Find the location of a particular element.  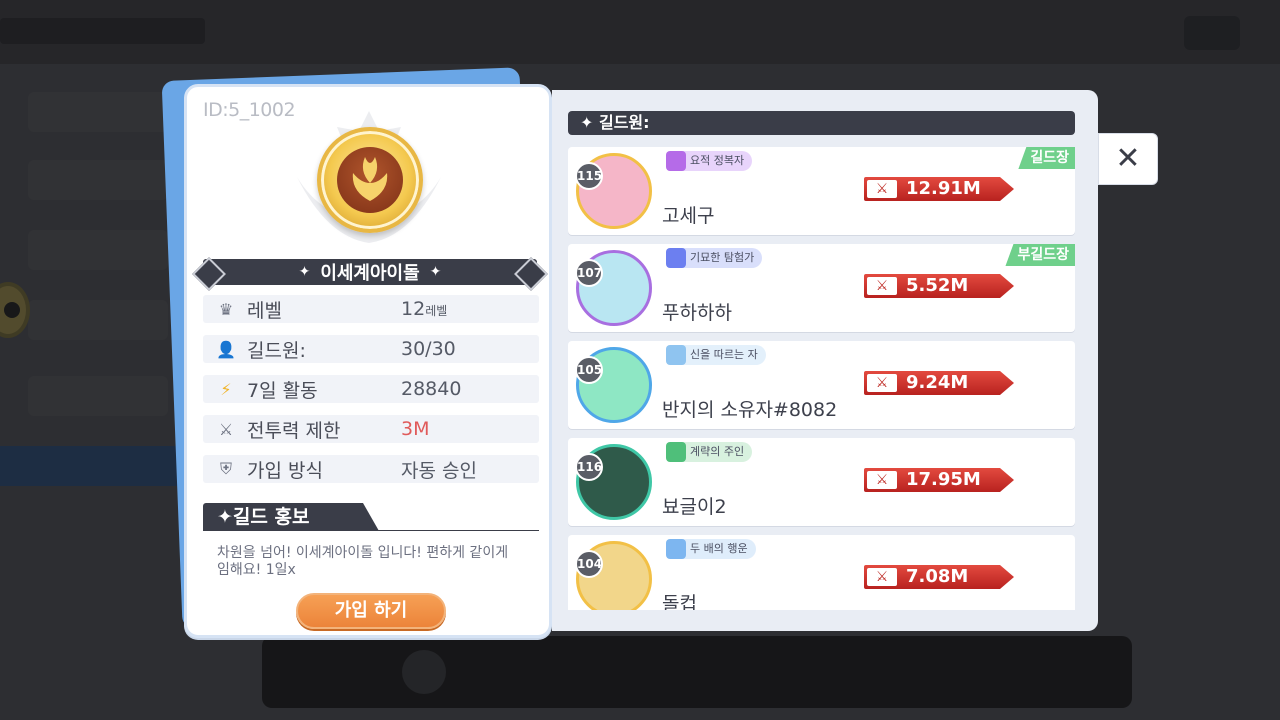

stat-row-activity: ⚡ 7일 활동 28840 is located at coordinates (371, 389).